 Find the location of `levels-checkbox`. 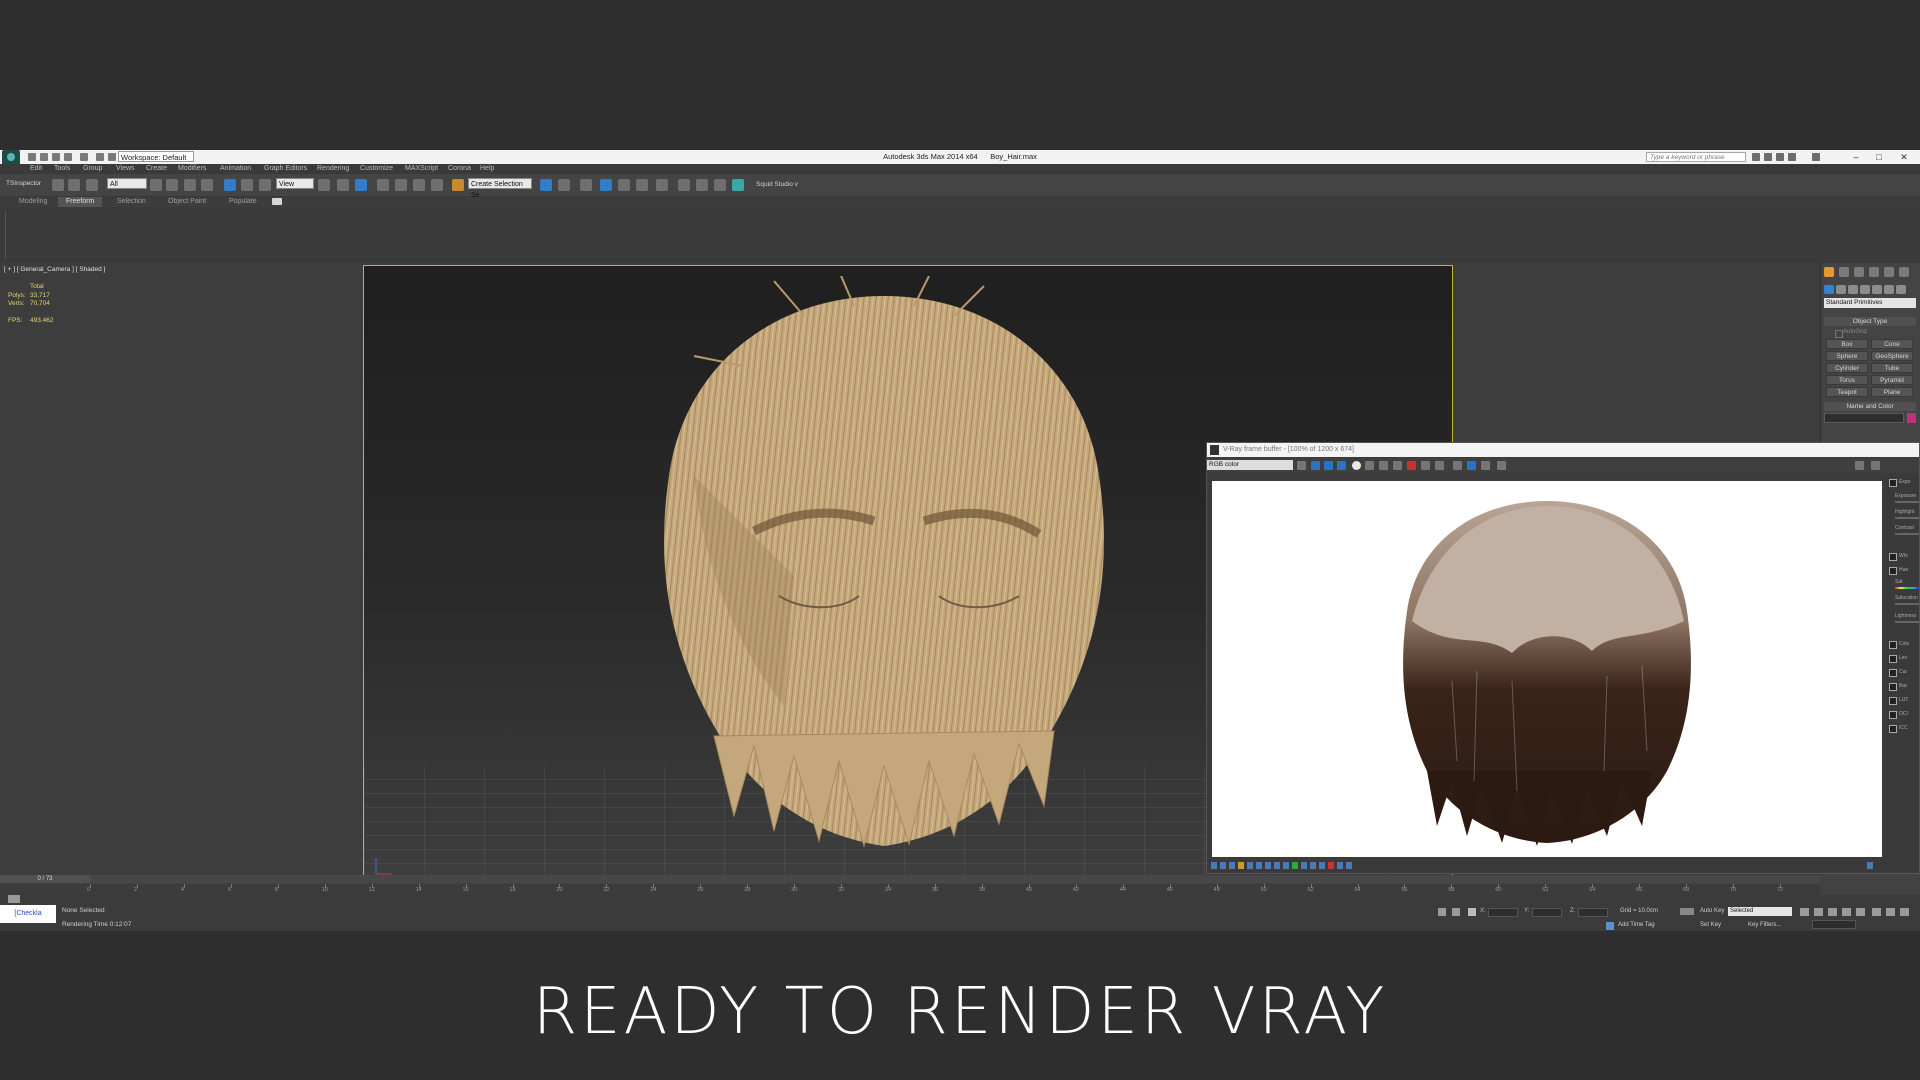

levels-checkbox is located at coordinates (1893, 659).